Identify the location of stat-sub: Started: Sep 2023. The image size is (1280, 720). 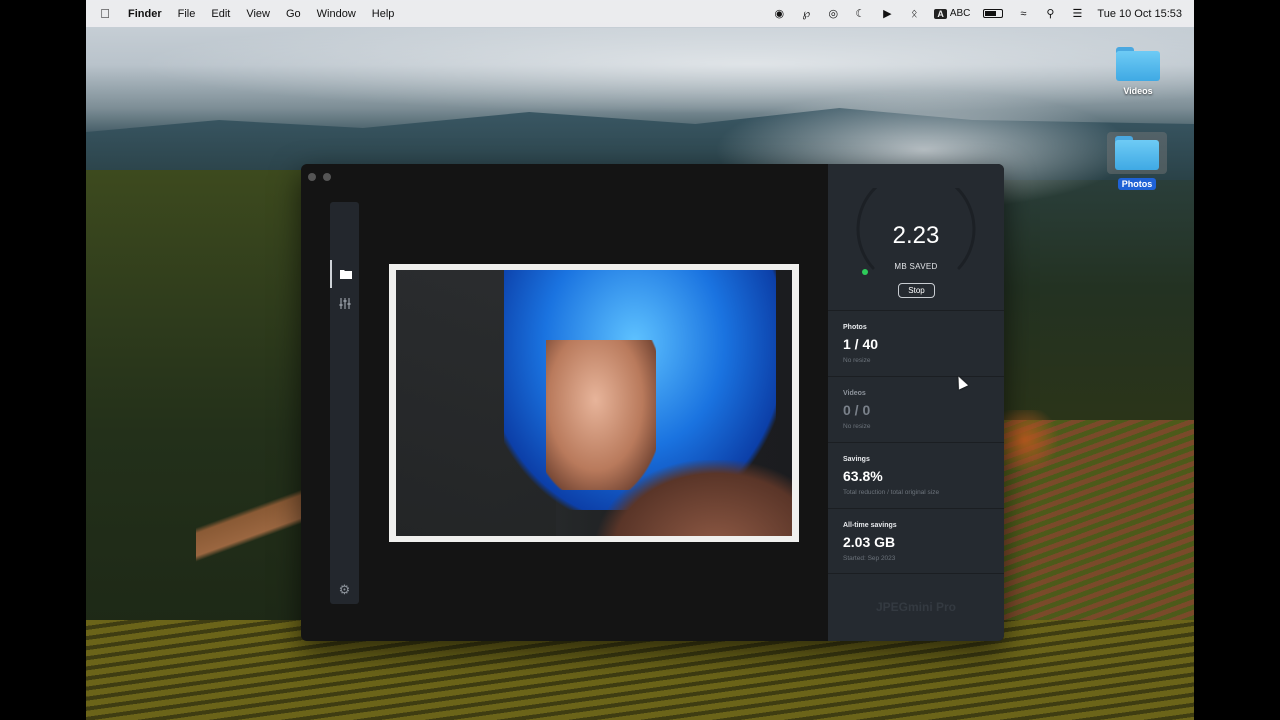
(869, 558).